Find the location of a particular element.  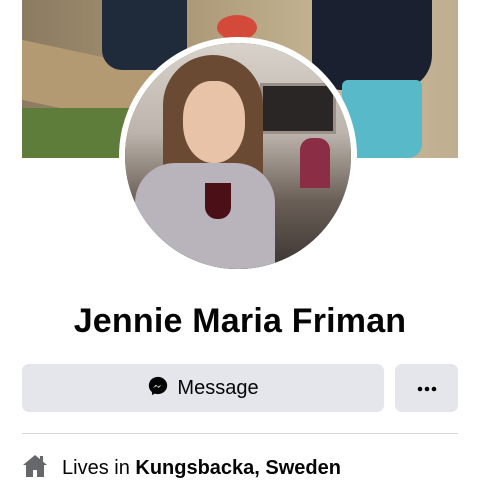

location-link: Kungsbacka, Sweden is located at coordinates (238, 468).